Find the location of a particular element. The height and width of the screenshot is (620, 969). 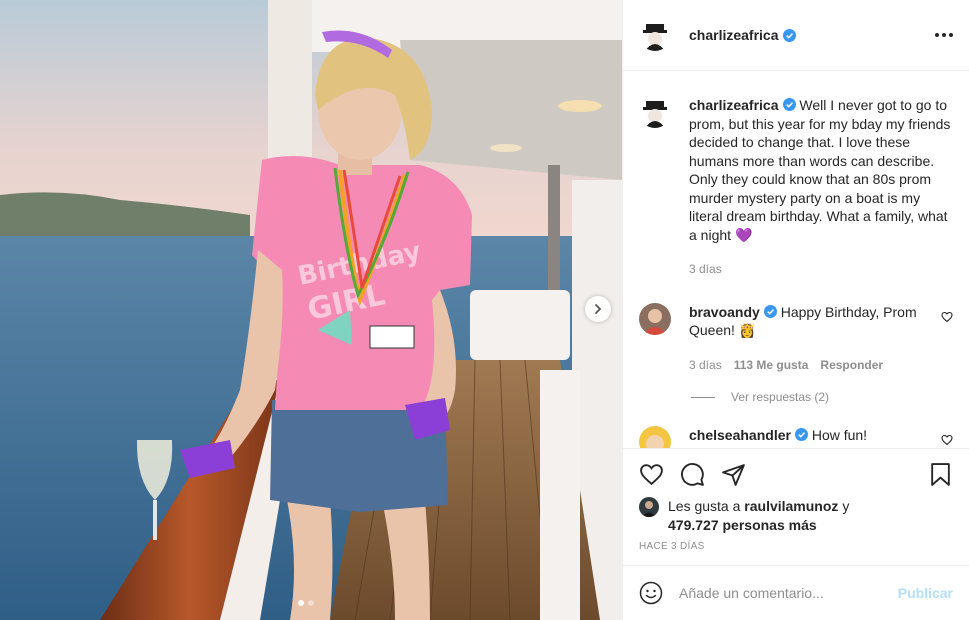

comment-input is located at coordinates (788, 593).